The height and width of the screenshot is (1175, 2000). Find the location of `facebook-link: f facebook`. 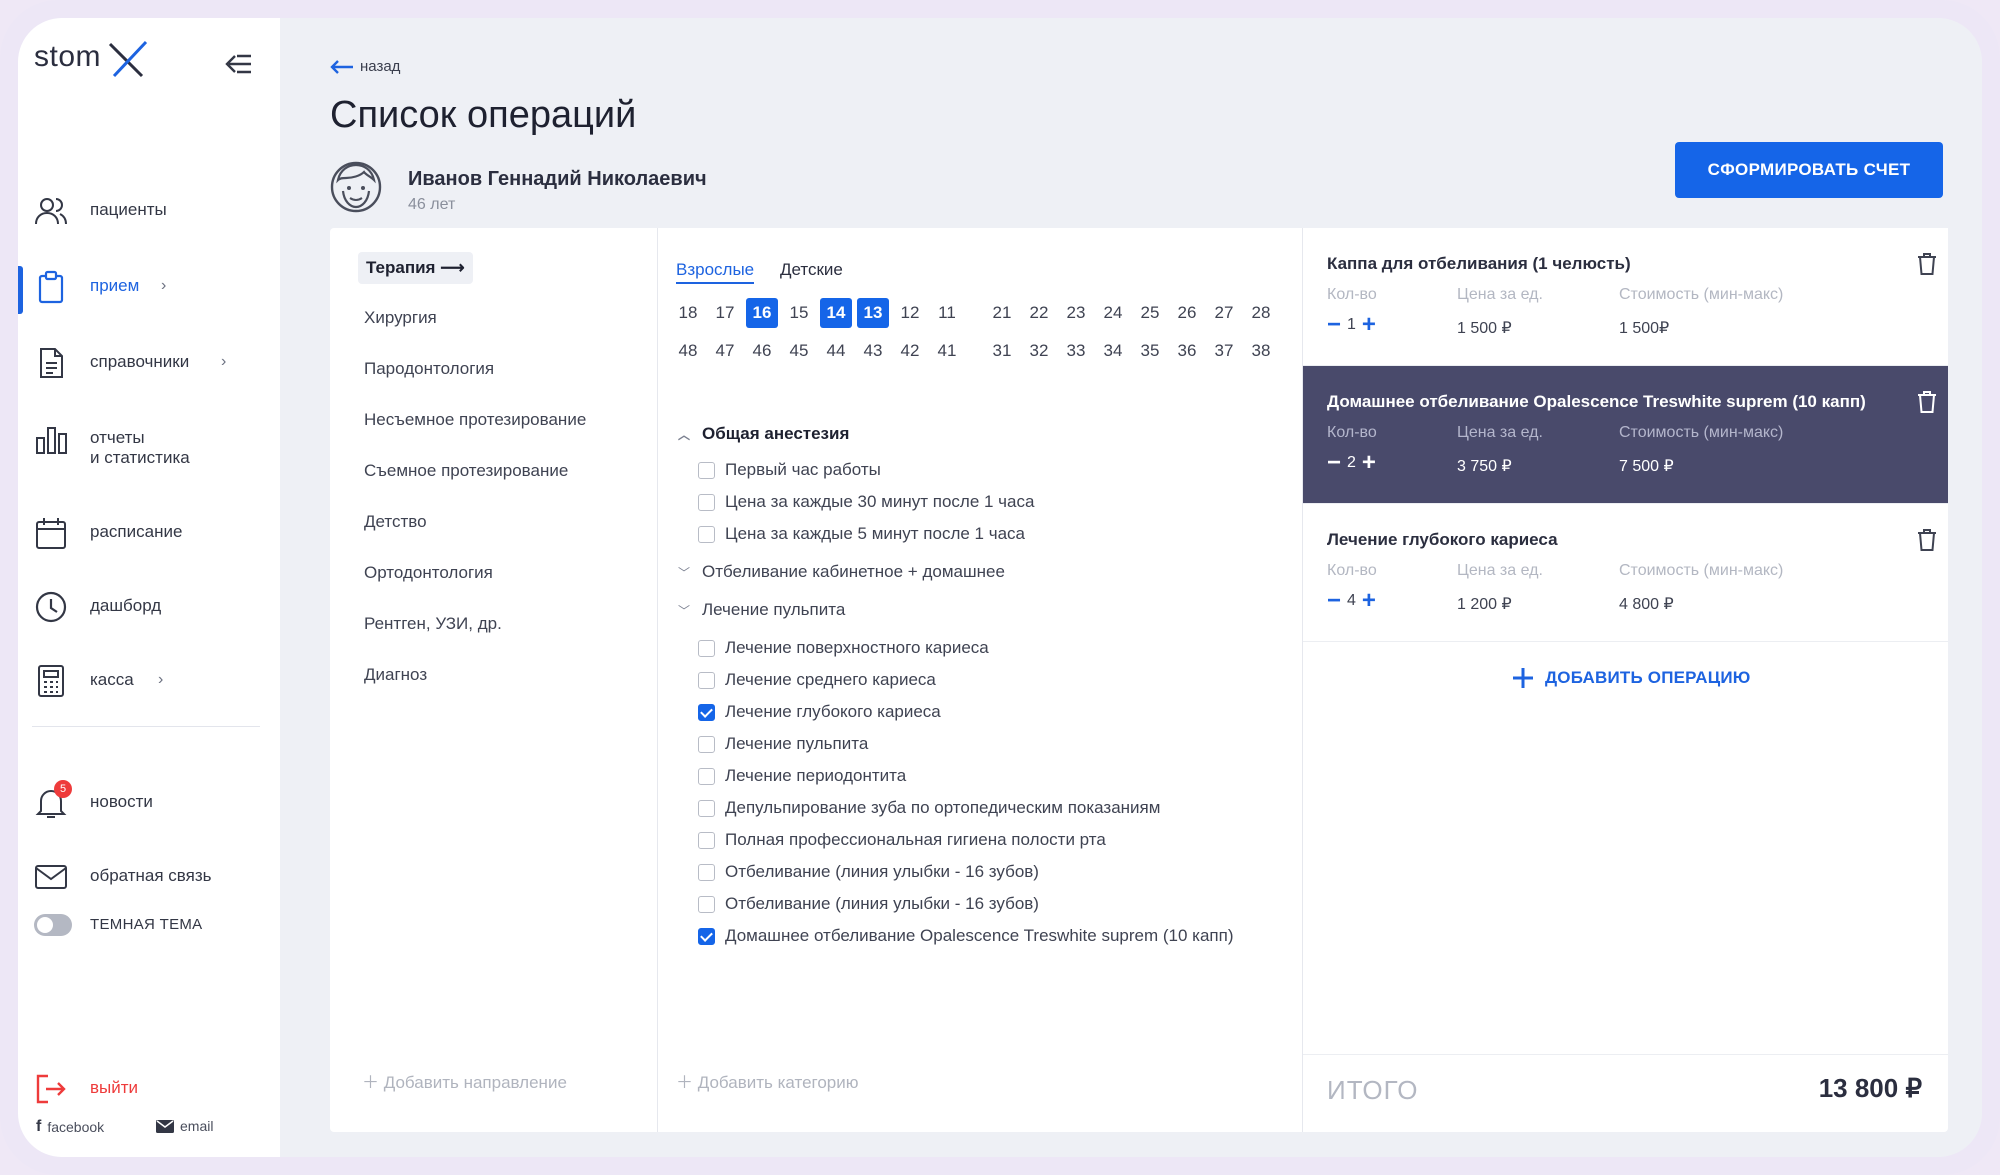

facebook-link: f facebook is located at coordinates (70, 1127).